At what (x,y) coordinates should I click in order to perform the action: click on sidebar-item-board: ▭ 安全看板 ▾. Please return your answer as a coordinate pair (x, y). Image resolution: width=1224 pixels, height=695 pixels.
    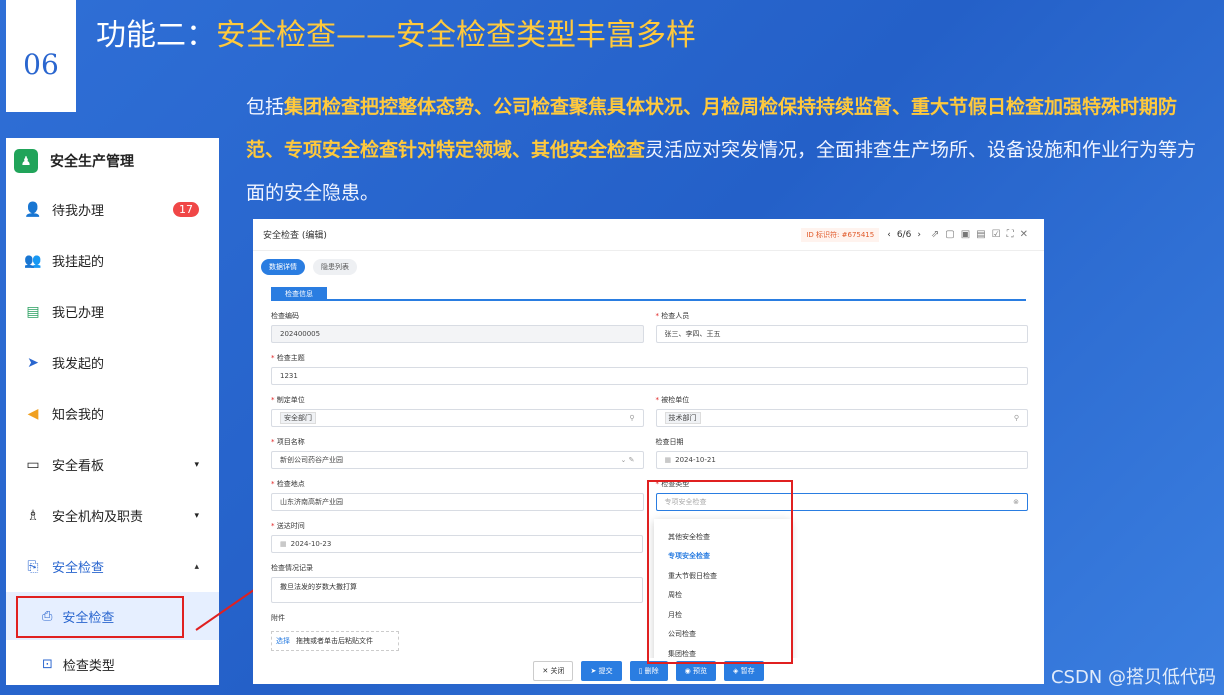
    Looking at the image, I should click on (112, 464).